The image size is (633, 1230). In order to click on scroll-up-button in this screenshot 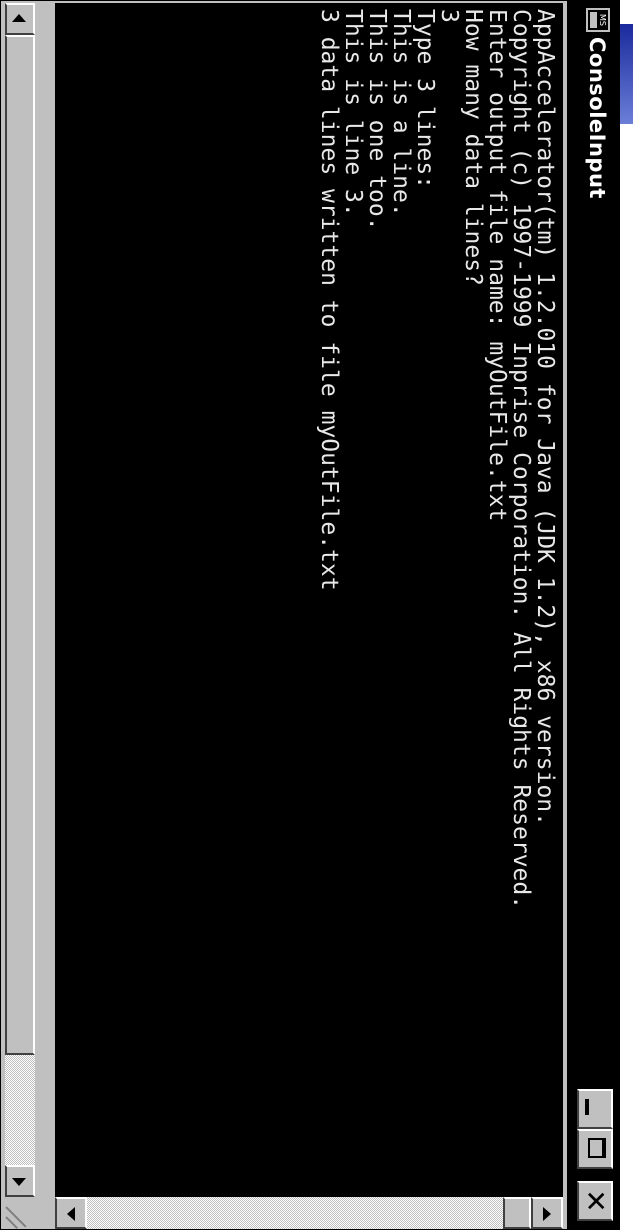, I will do `click(547, 1213)`.